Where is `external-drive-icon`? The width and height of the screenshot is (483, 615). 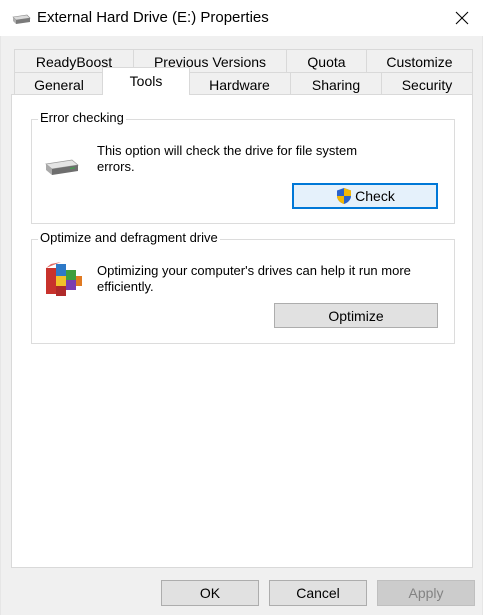 external-drive-icon is located at coordinates (21, 19).